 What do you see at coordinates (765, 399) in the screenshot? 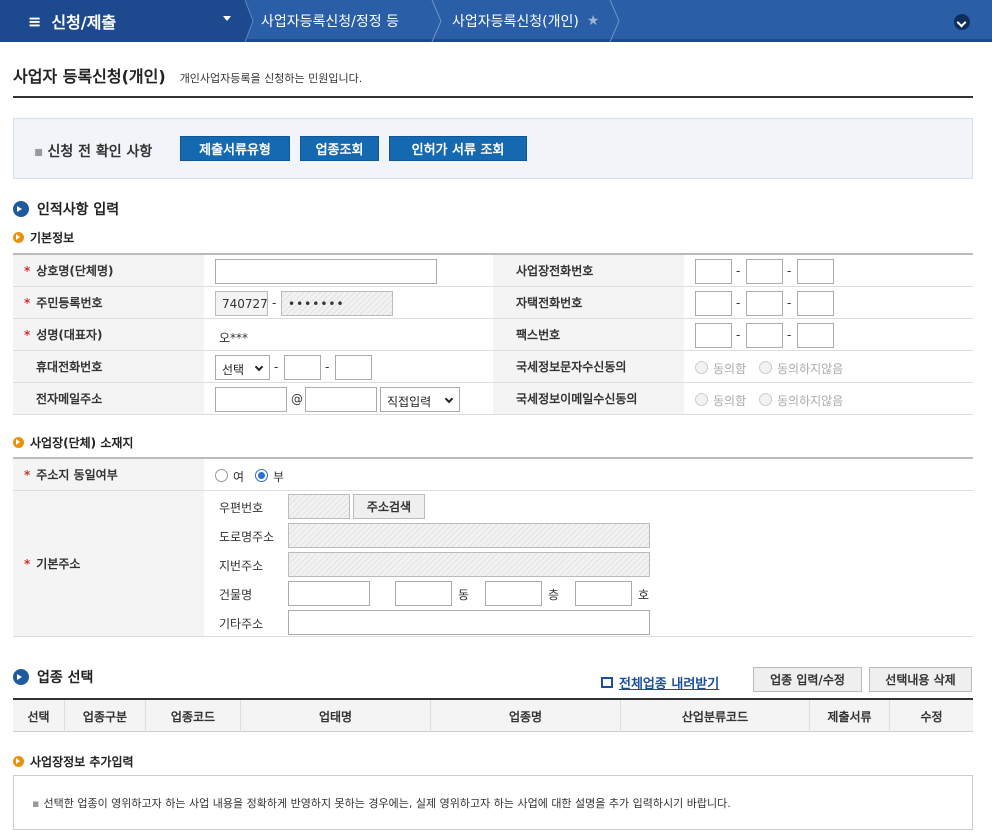
I see `email-disagree-radio` at bounding box center [765, 399].